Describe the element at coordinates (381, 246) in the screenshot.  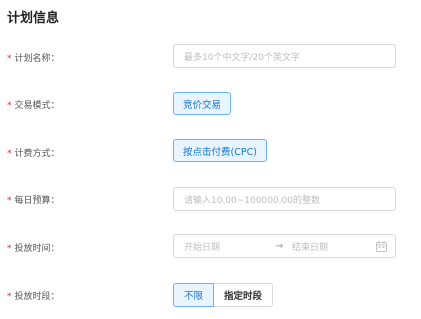
I see `calendar-icon` at that location.